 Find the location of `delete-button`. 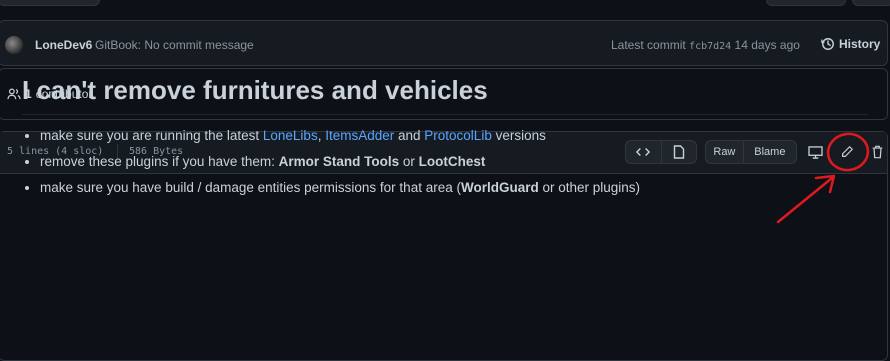

delete-button is located at coordinates (877, 152).